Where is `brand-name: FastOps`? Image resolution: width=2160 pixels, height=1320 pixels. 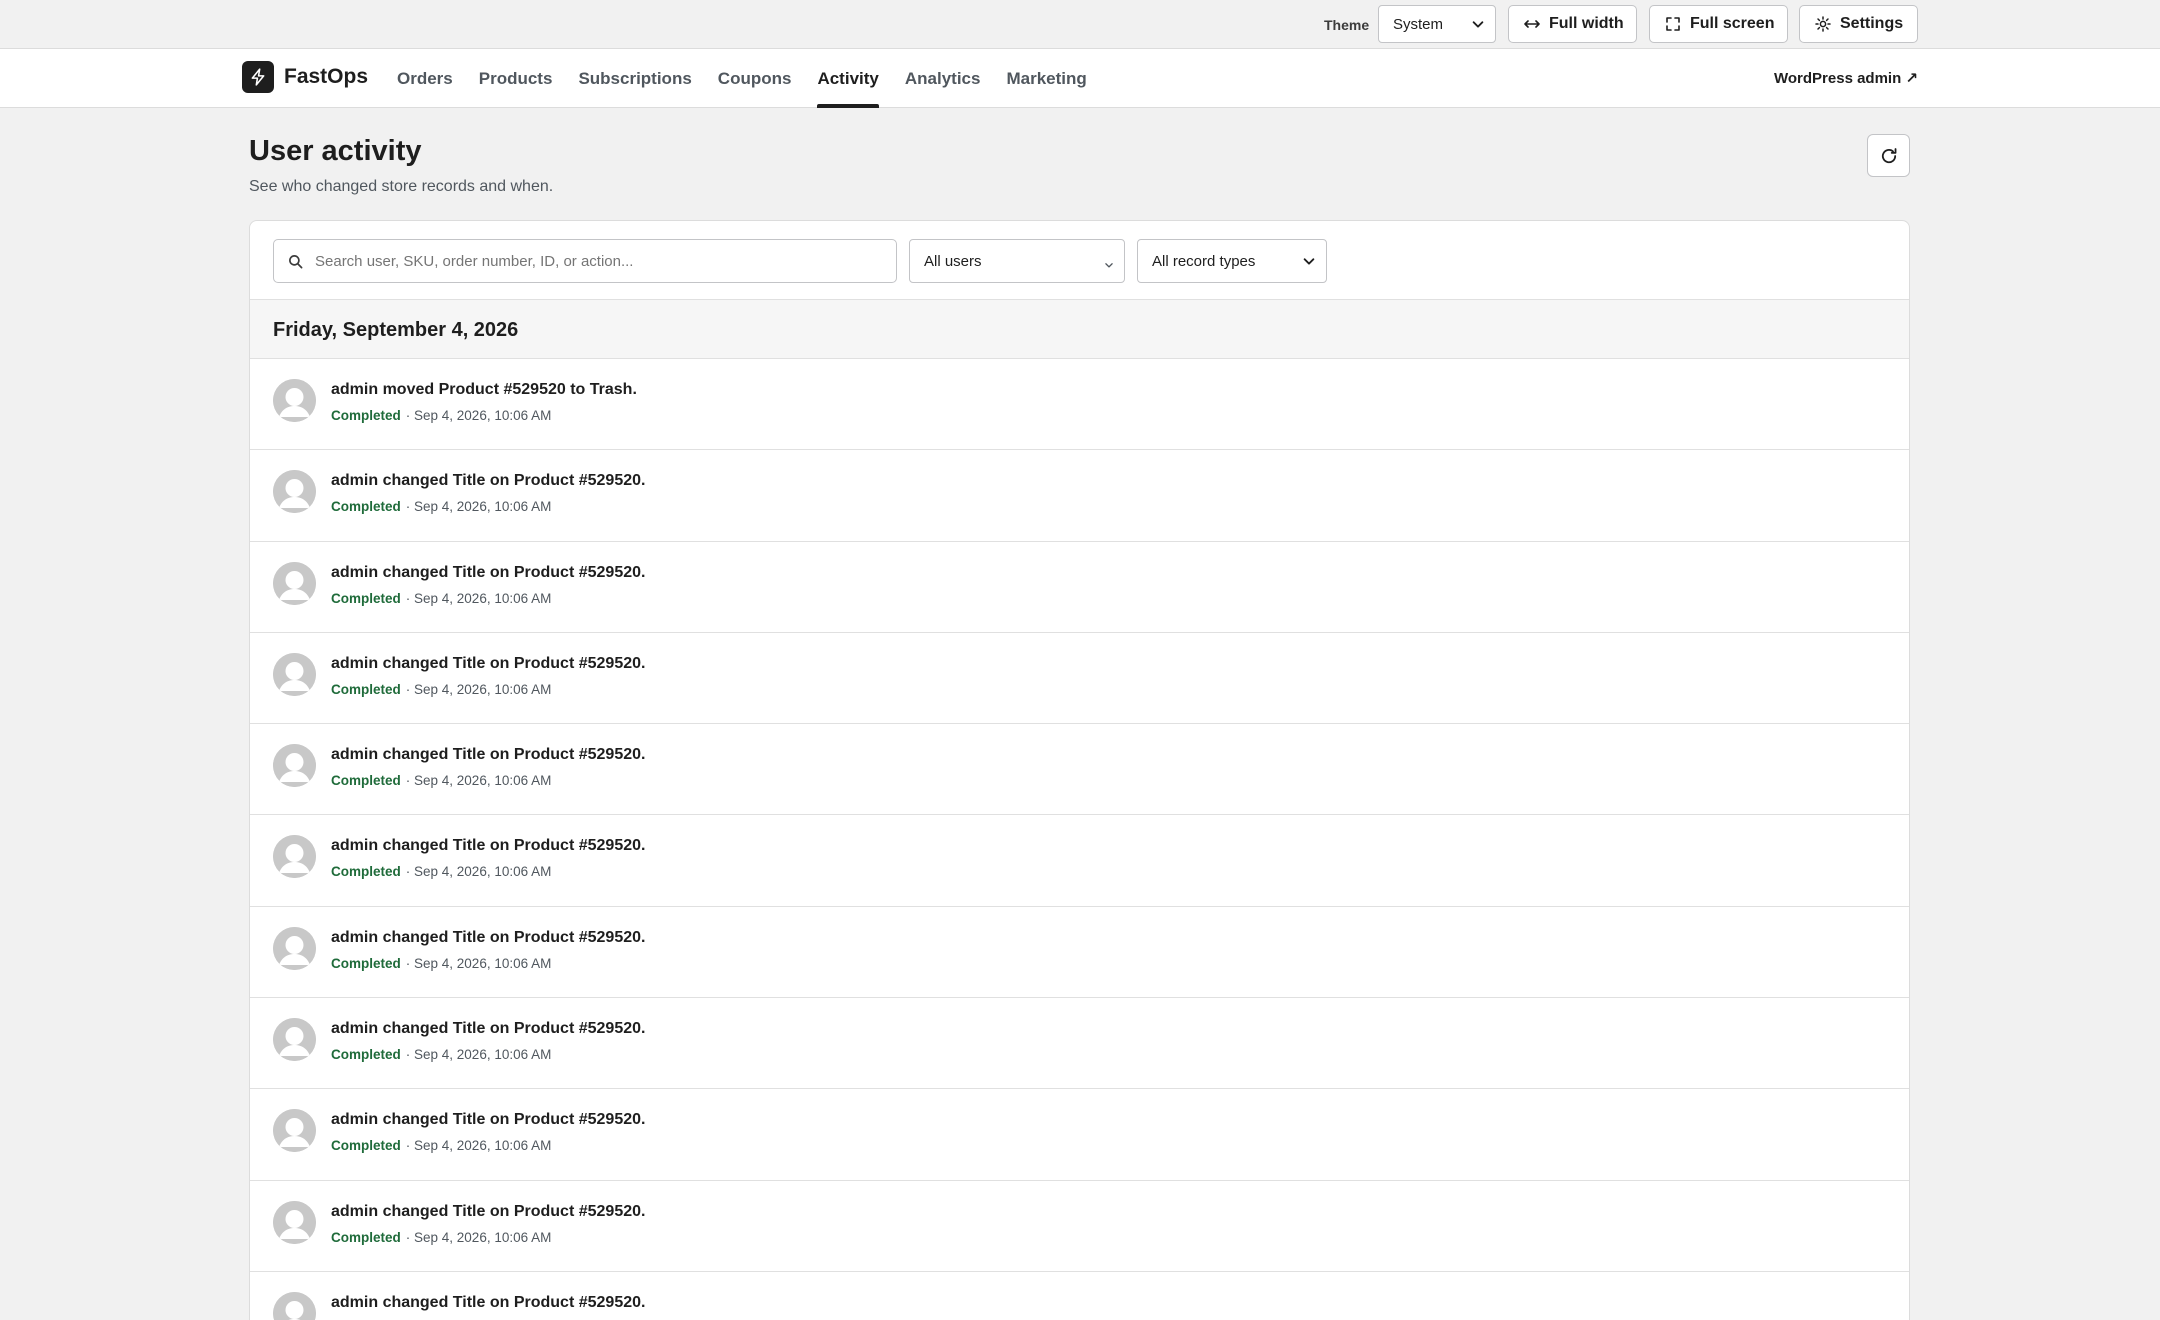
brand-name: FastOps is located at coordinates (326, 76).